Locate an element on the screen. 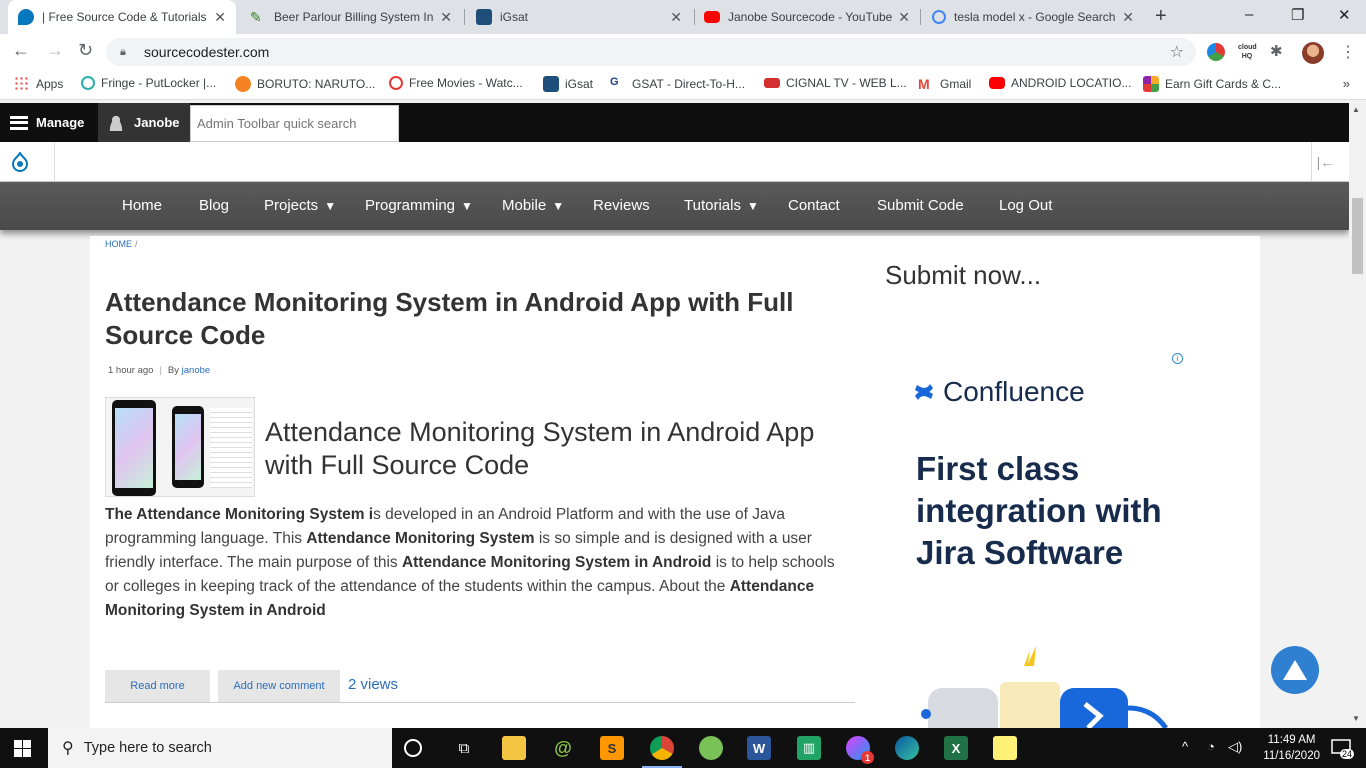 This screenshot has height=768, width=1366. forward-arrow-icon: → is located at coordinates (55, 50).